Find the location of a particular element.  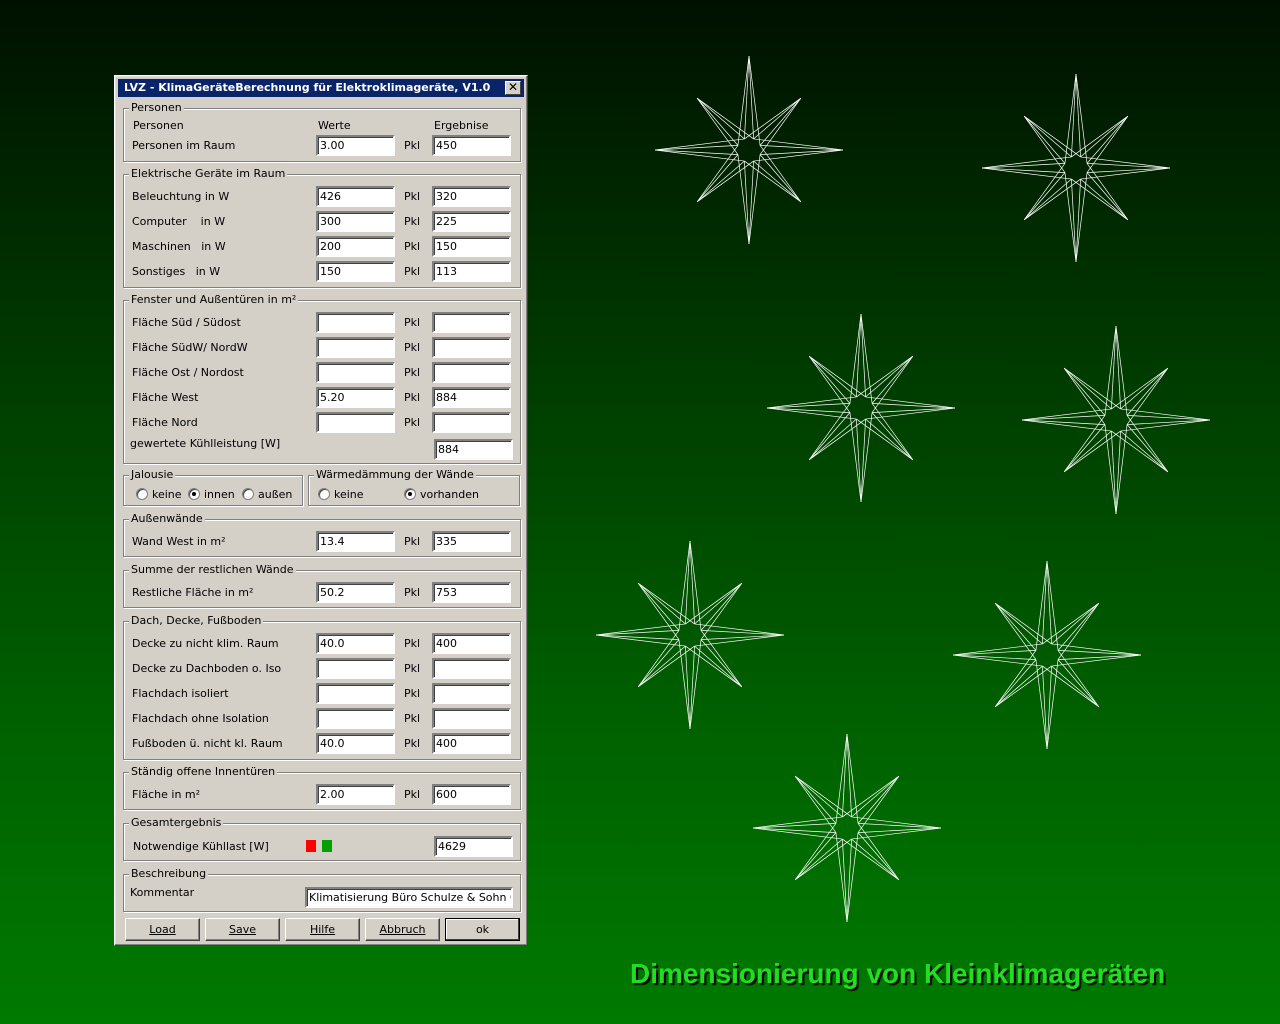

restflaeche-value-input: 50.2 is located at coordinates (355, 592).